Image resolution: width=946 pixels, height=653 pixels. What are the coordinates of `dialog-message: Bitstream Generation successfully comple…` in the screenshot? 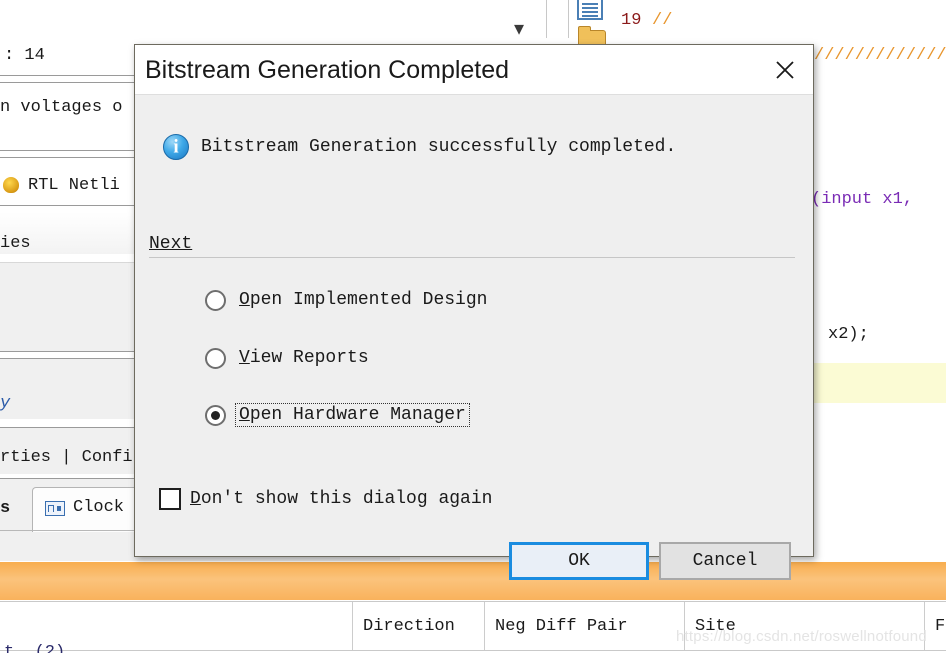 It's located at (439, 147).